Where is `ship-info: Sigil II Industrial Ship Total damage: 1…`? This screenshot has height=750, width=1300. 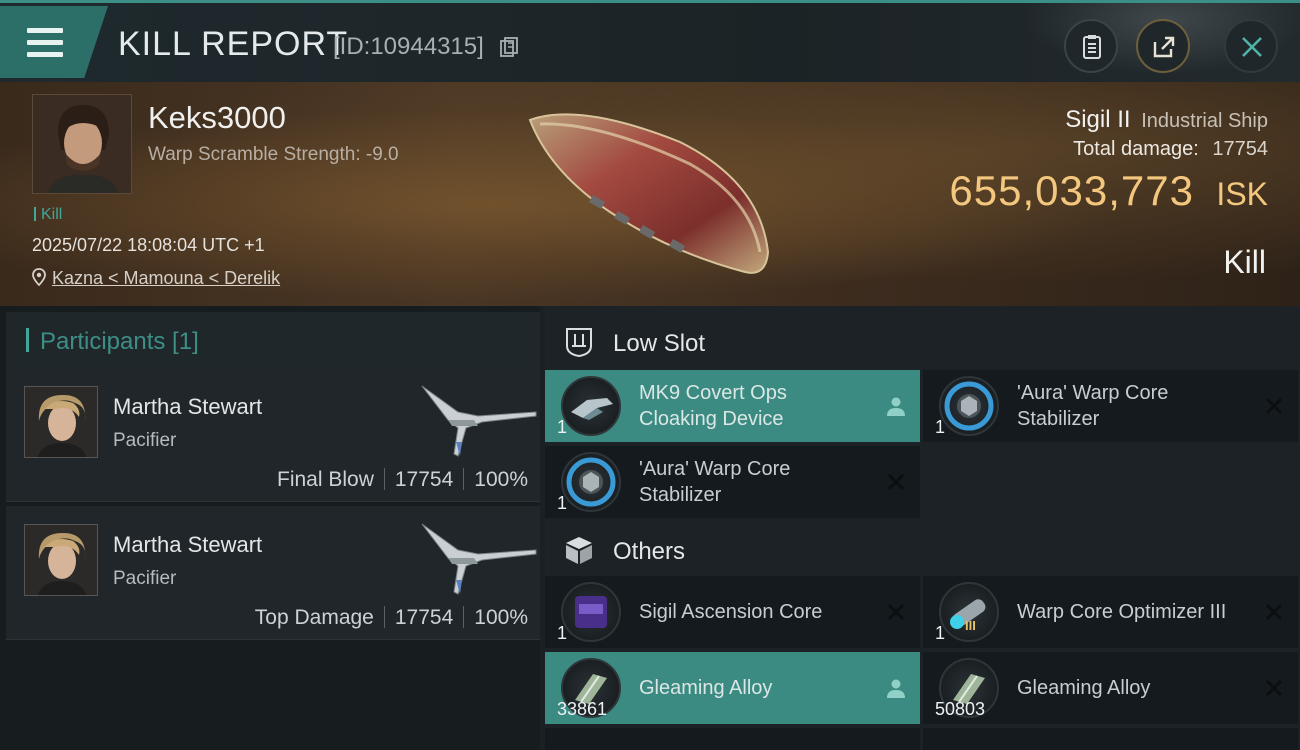 ship-info: Sigil II Industrial Ship Total damage: 1… is located at coordinates (1108, 160).